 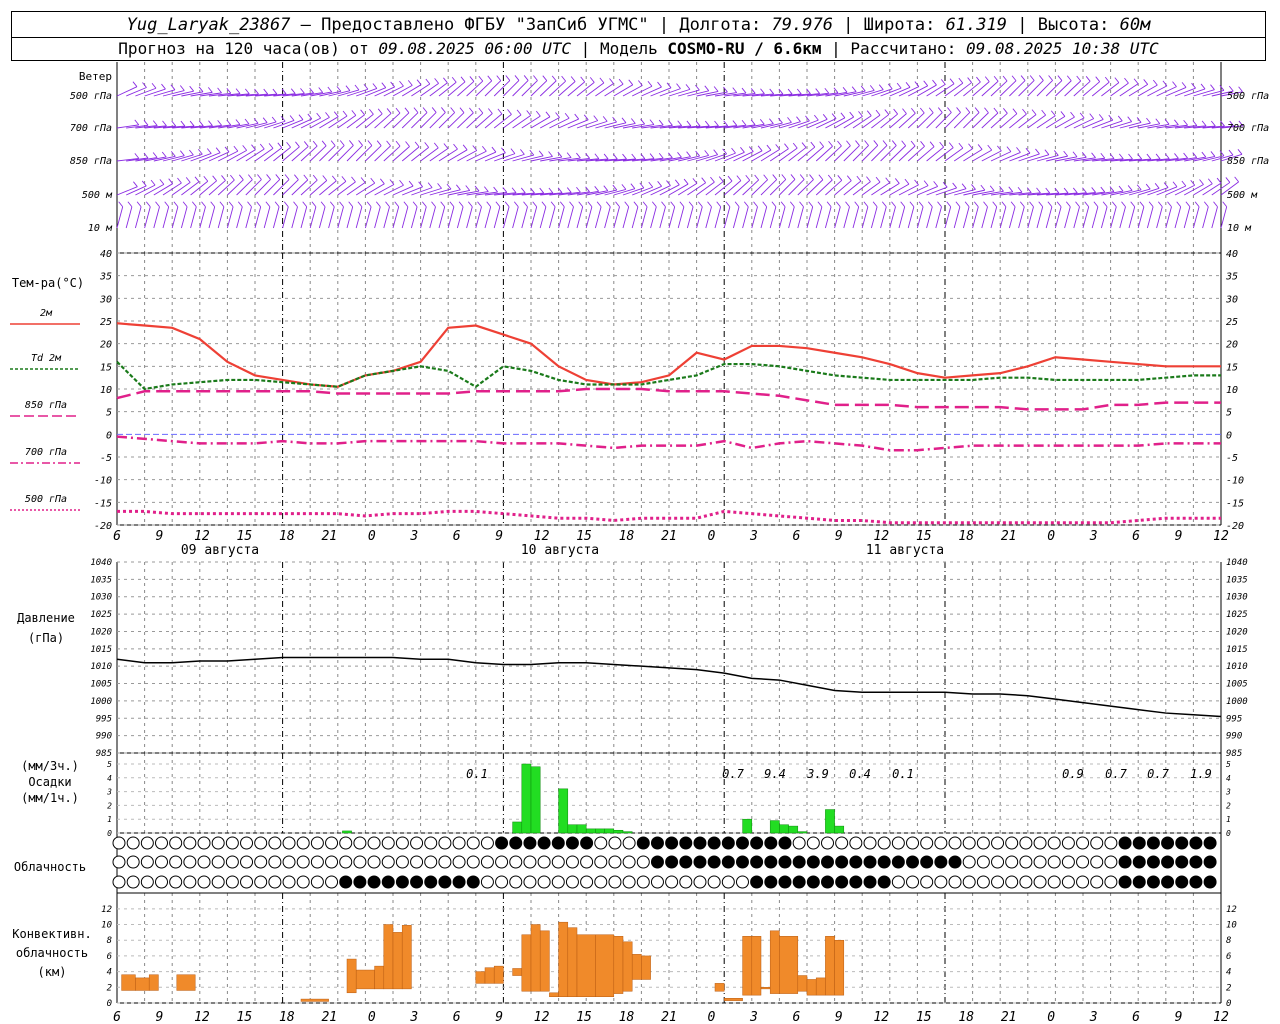 I want to click on conv-title: Конвективн., so click(x=51, y=934).